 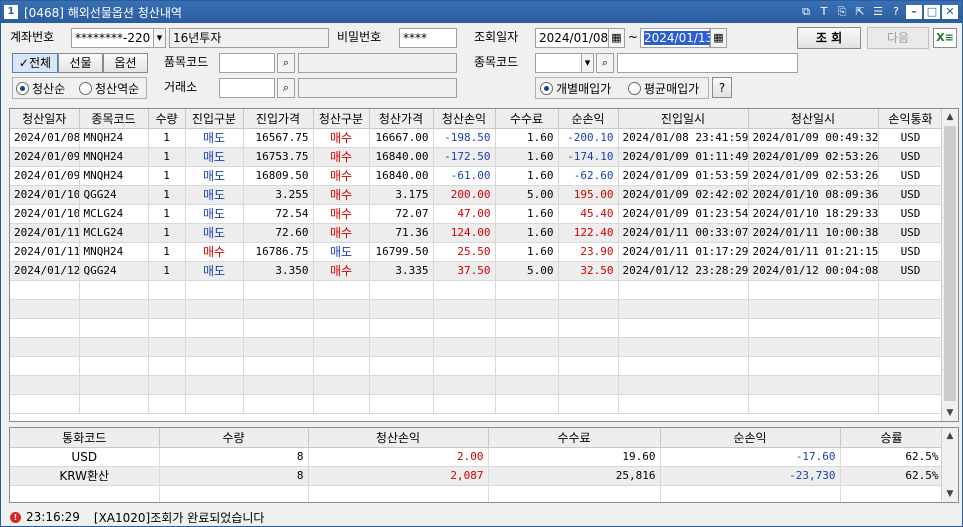 What do you see at coordinates (587, 63) in the screenshot?
I see `item-dropdown-icon: ▾` at bounding box center [587, 63].